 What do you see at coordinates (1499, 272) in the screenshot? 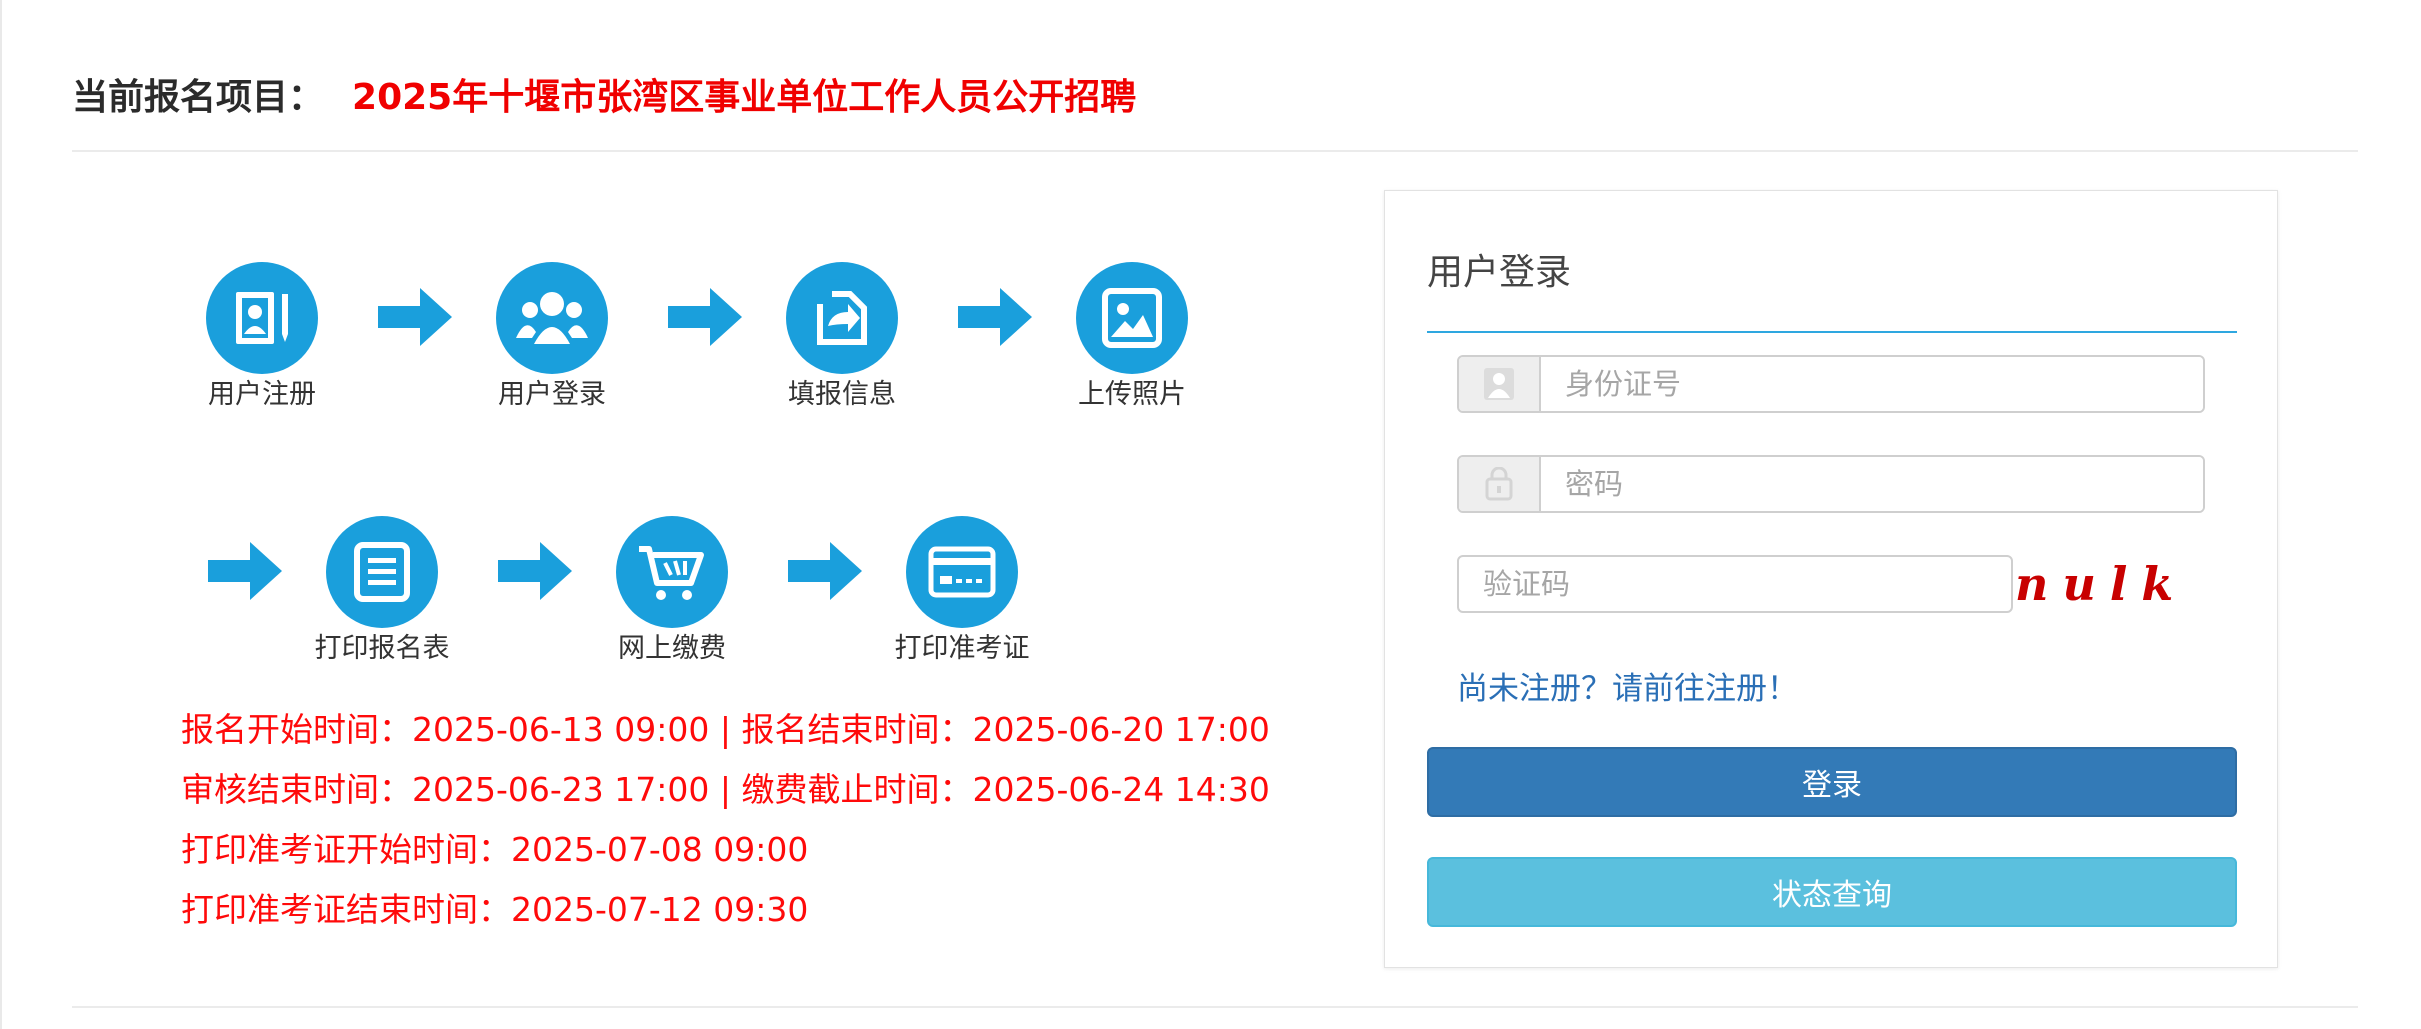
I see `login-title: 用户登录` at bounding box center [1499, 272].